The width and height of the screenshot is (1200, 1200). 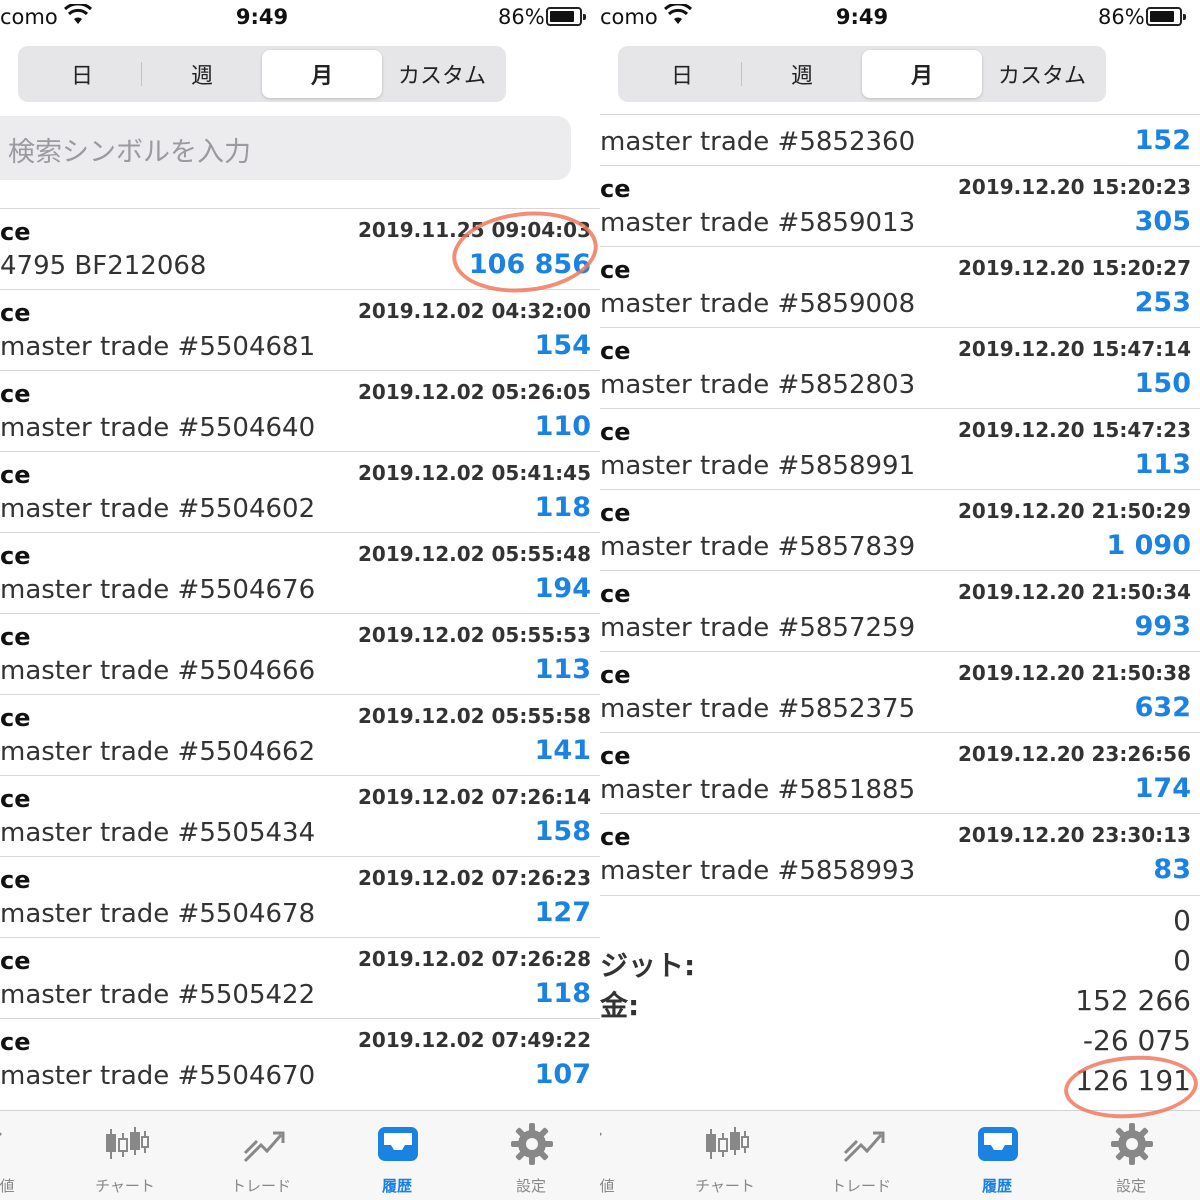 I want to click on trade-profit: 993, so click(x=1162, y=626).